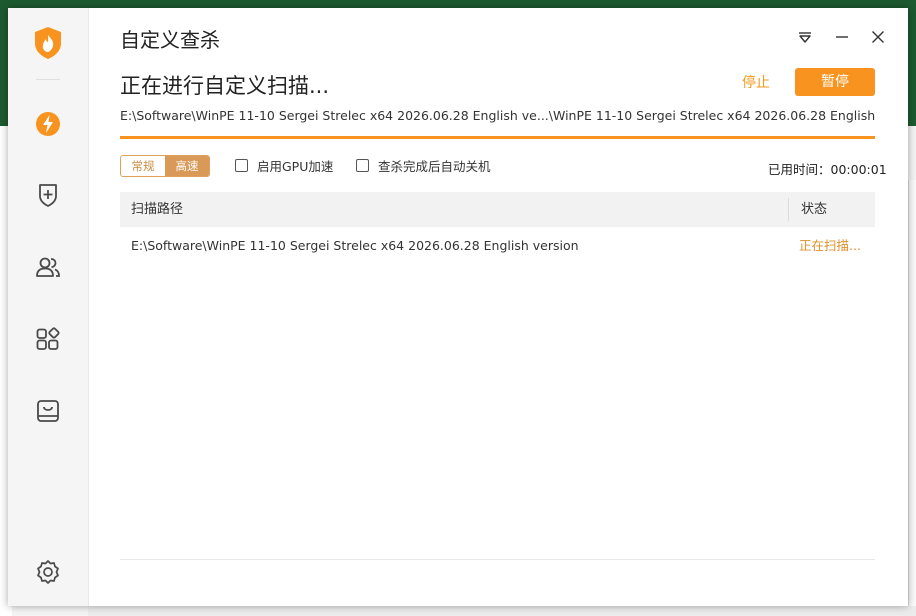  I want to click on sidebar-item-toolbox, so click(48, 411).